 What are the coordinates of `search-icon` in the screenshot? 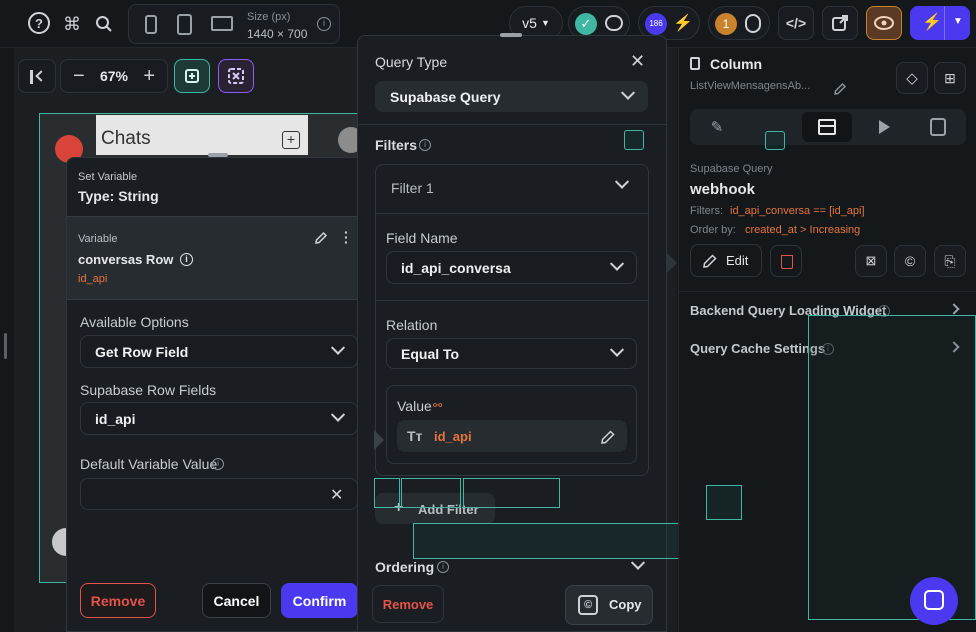 It's located at (104, 24).